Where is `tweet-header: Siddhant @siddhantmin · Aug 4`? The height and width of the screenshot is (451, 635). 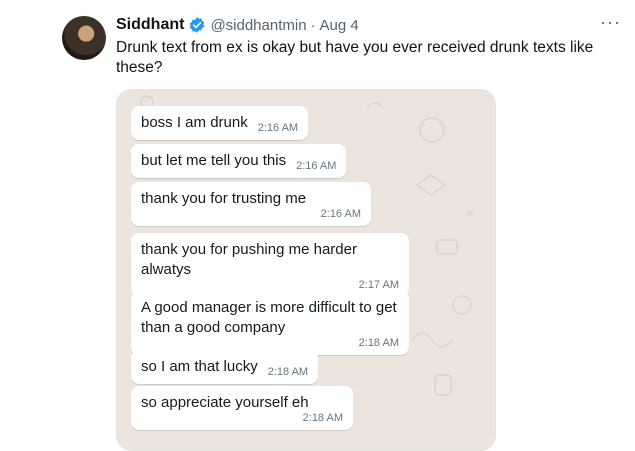 tweet-header: Siddhant @siddhantmin · Aug 4 is located at coordinates (237, 25).